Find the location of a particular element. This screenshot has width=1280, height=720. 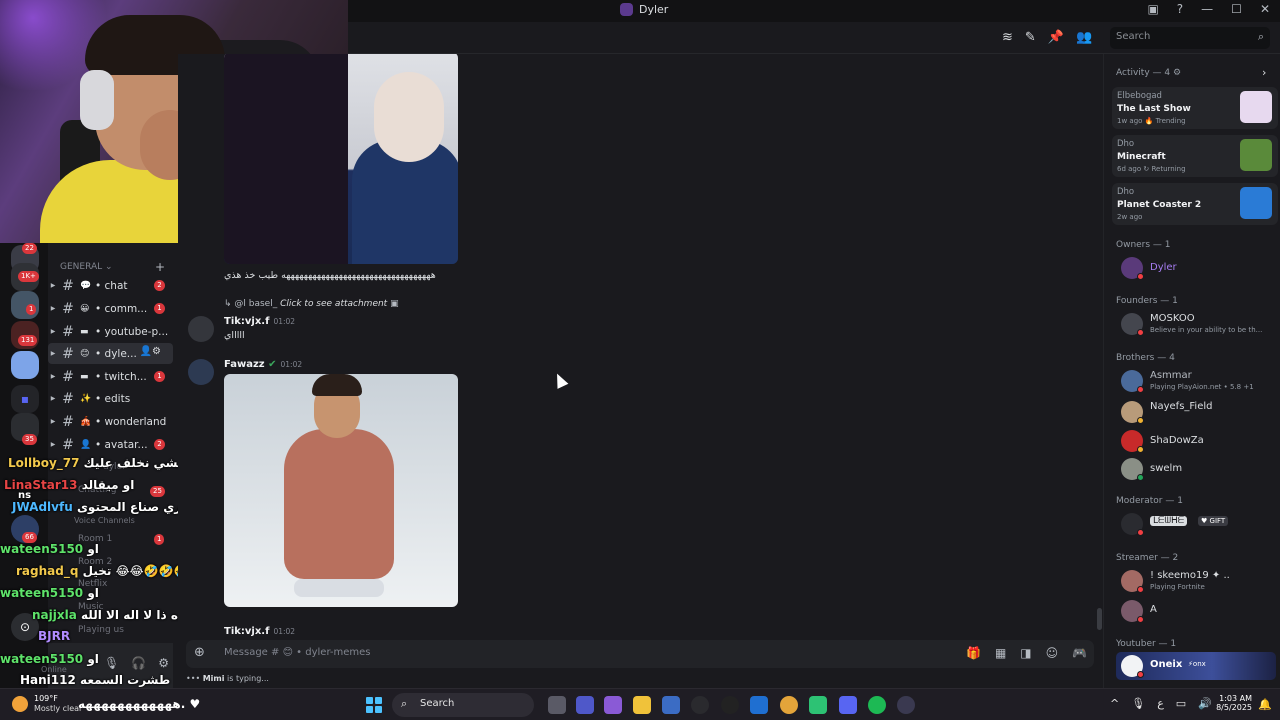

channel-dyler-memes: ▶ # 😊 • dyle... 👤⚙ is located at coordinates (110, 353).